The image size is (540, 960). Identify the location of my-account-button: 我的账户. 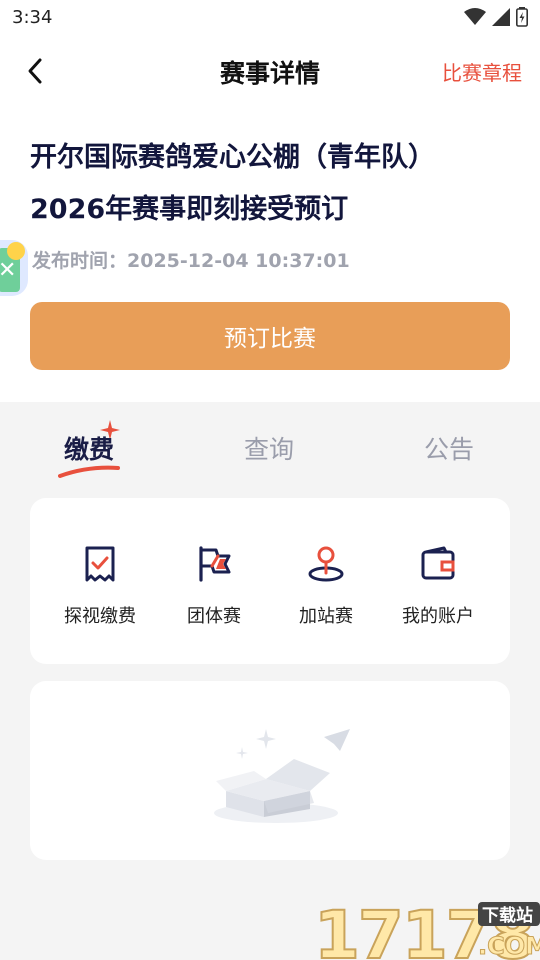
(438, 587).